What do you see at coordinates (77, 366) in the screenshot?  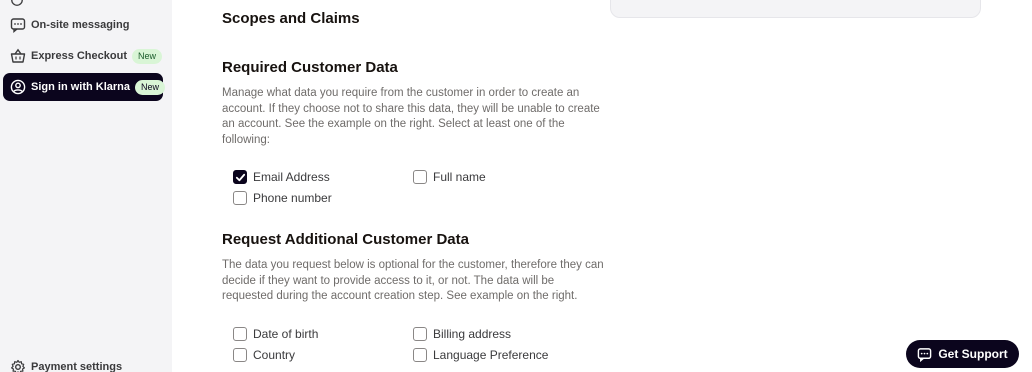 I see `sidebar-item-label: Payment settings` at bounding box center [77, 366].